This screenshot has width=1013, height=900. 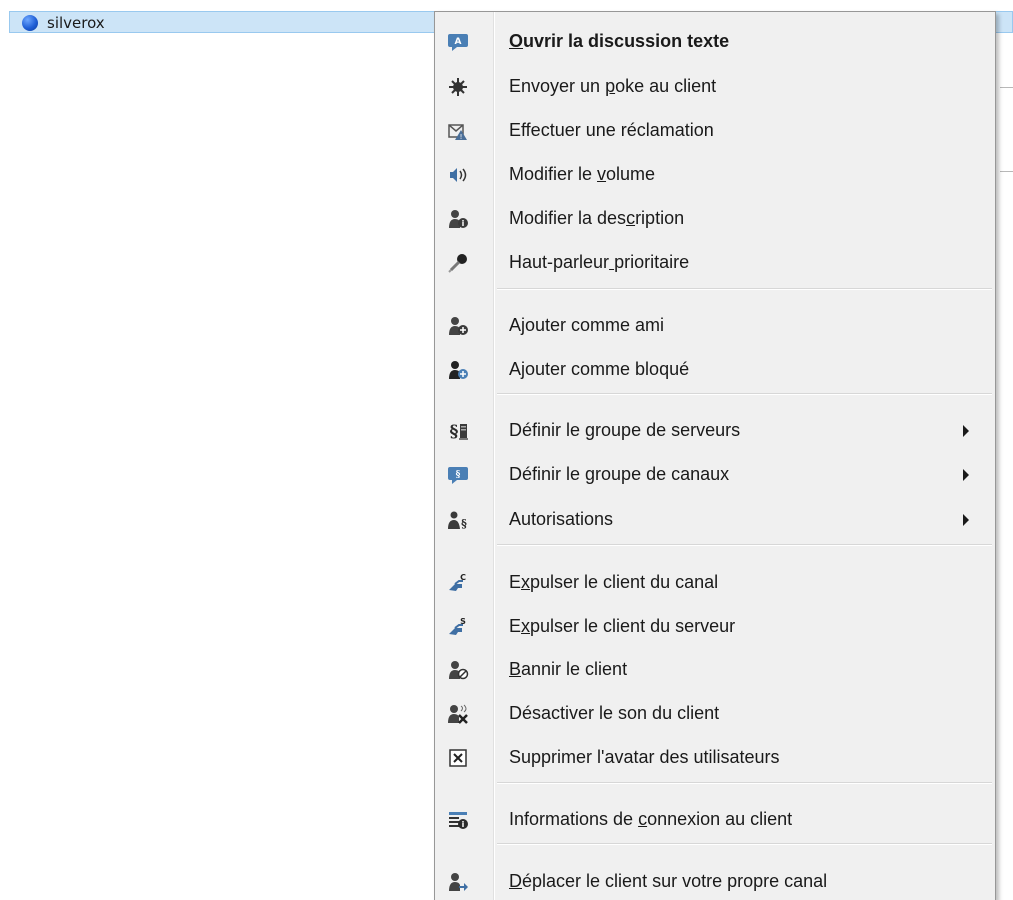 I want to click on microphone-icon, so click(x=458, y=263).